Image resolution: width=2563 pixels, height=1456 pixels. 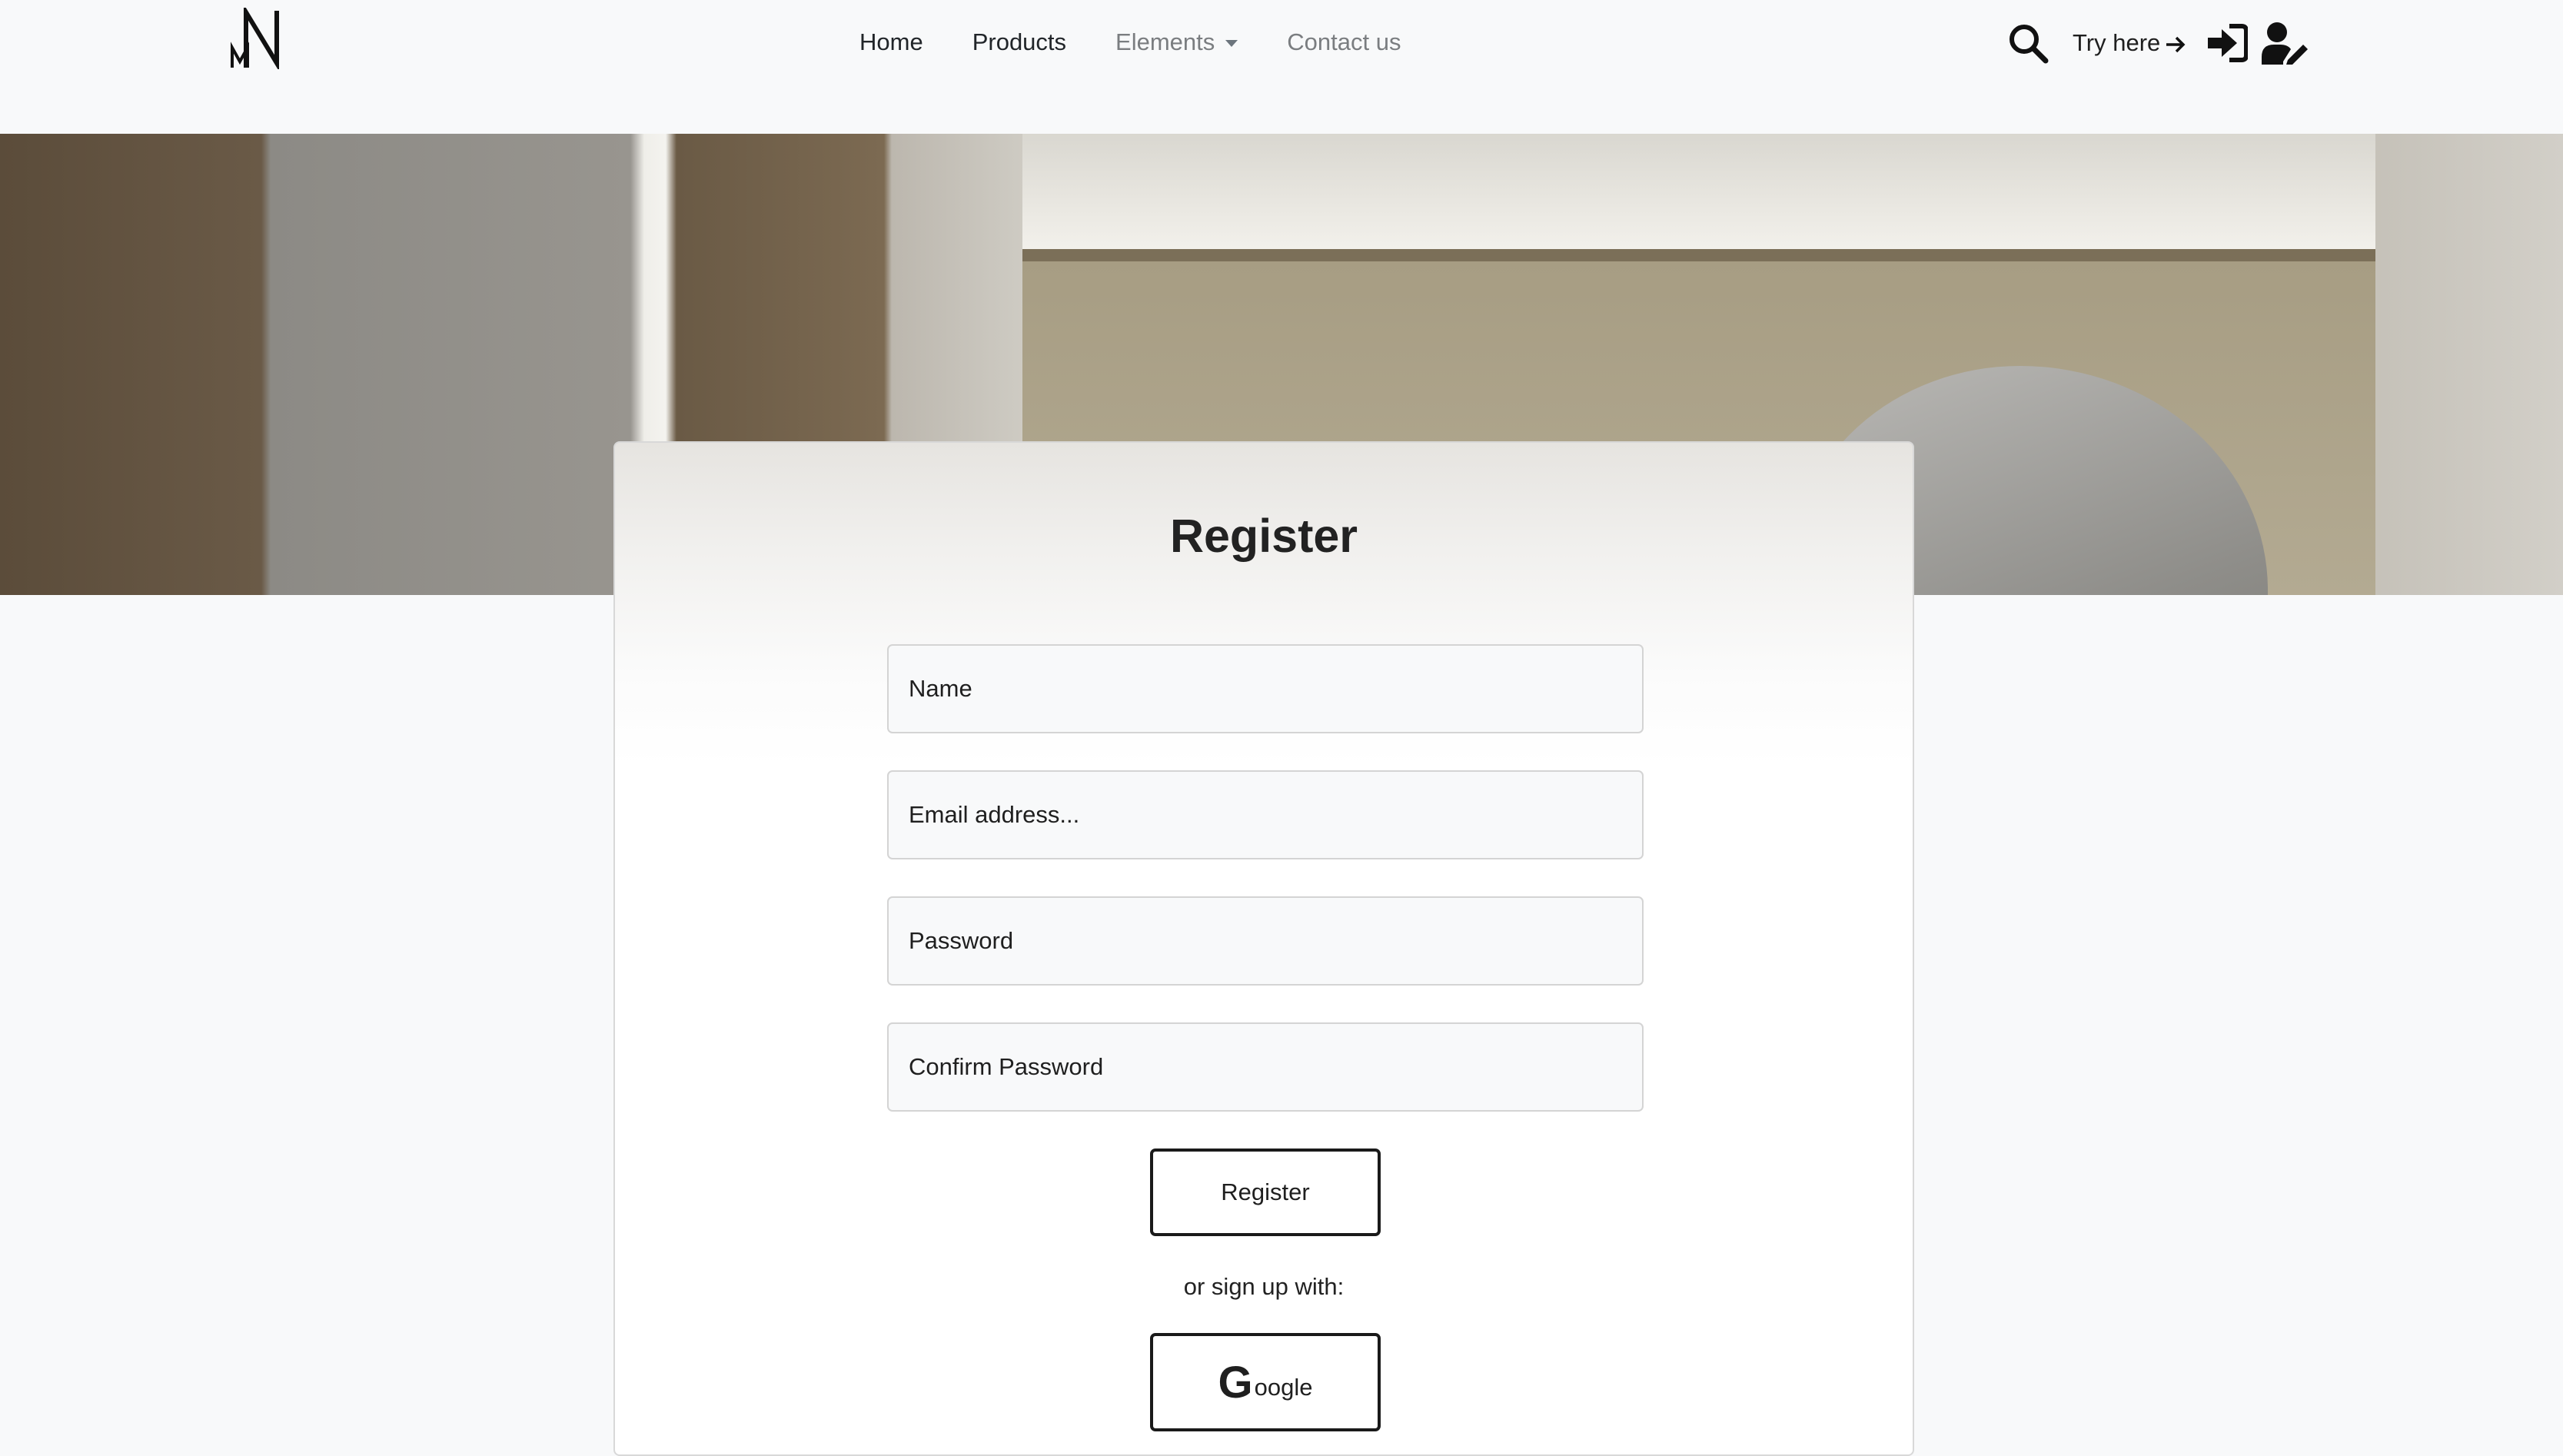 What do you see at coordinates (2227, 43) in the screenshot?
I see `sign-in-icon` at bounding box center [2227, 43].